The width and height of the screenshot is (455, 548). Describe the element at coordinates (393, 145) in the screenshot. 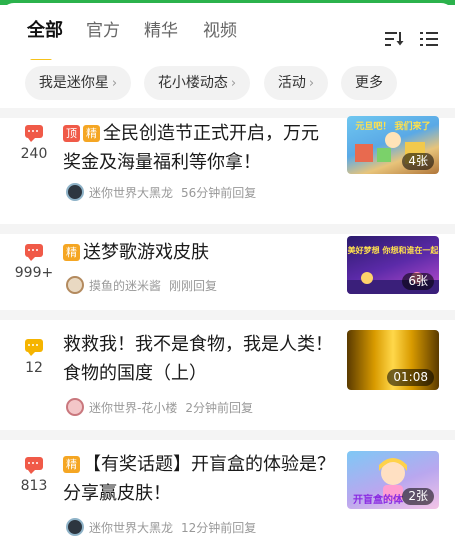

I see `post-thumbnail: 元旦吧！ 我们来了 4张` at that location.